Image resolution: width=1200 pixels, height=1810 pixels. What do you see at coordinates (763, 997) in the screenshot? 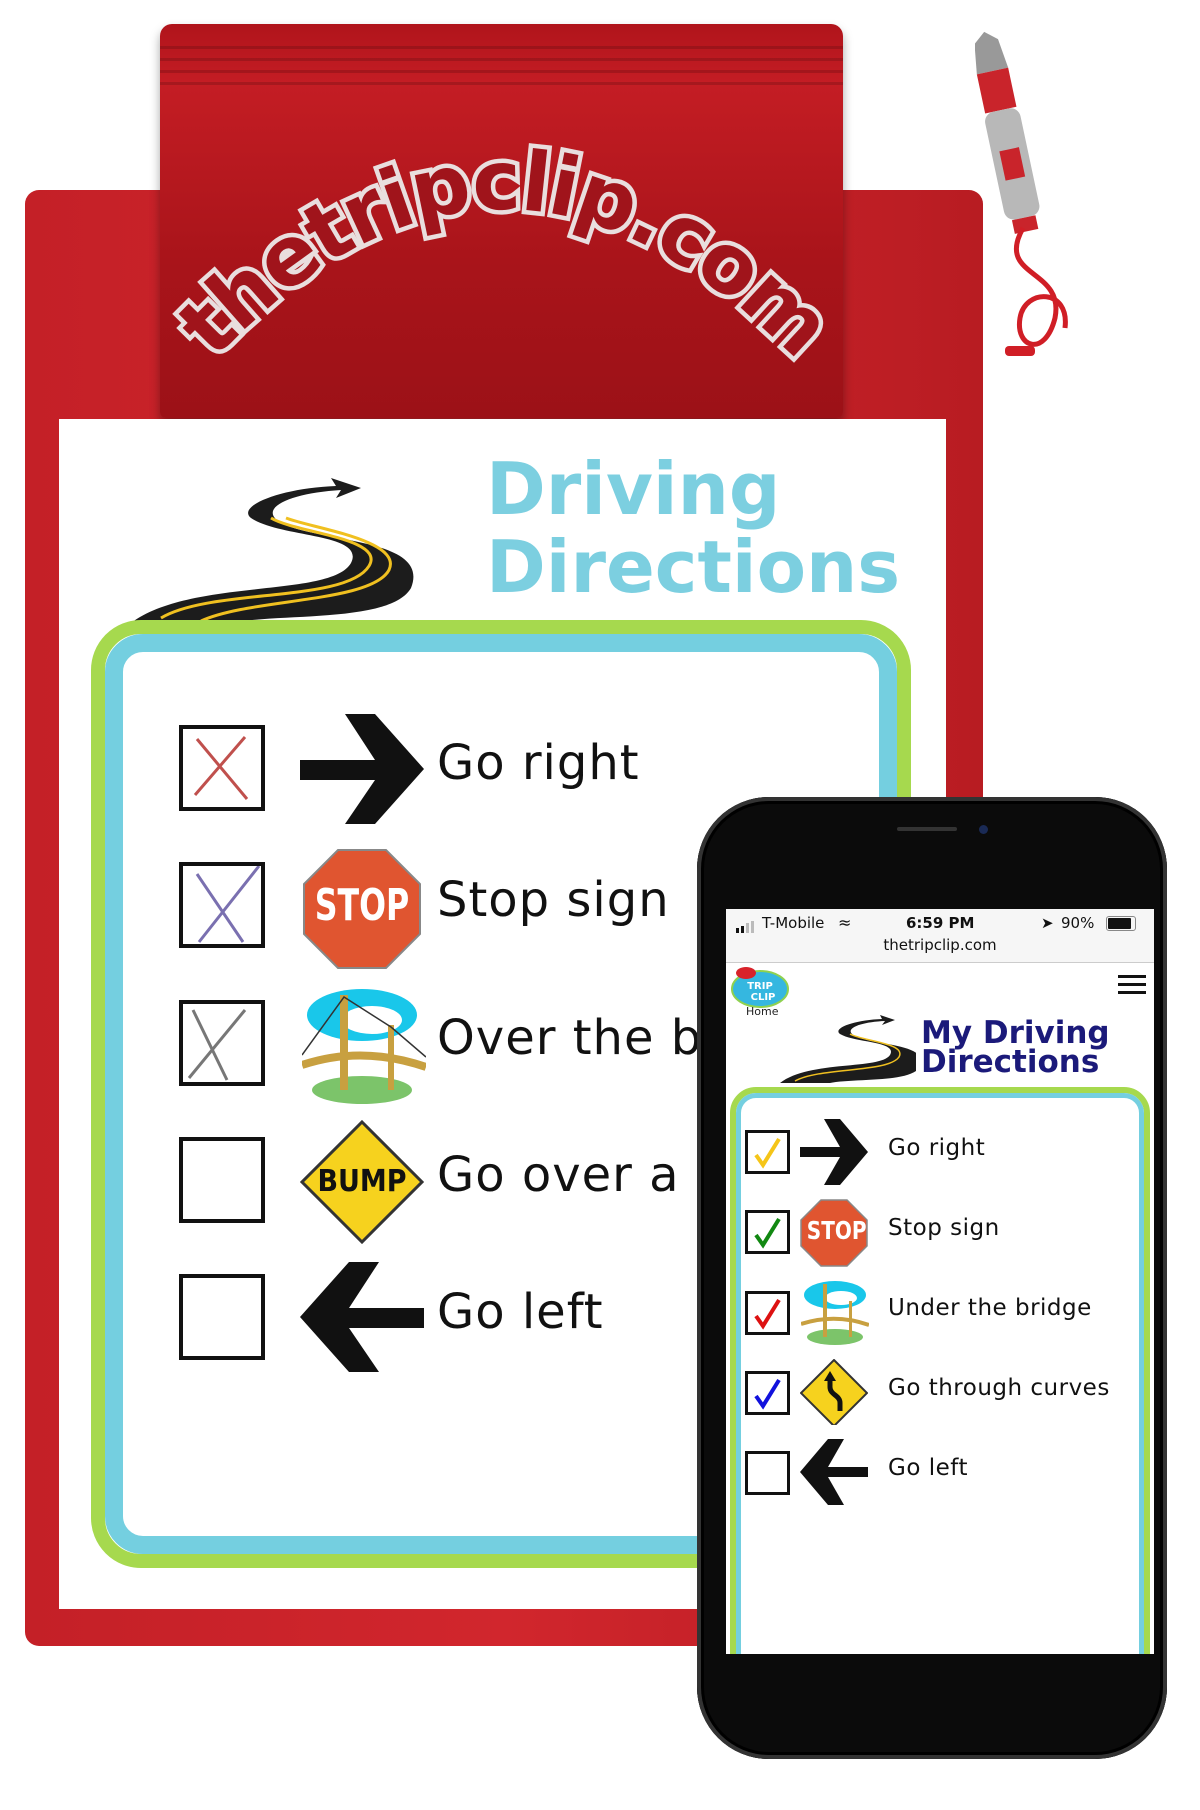
I see `svg-text: CLIP` at bounding box center [763, 997].